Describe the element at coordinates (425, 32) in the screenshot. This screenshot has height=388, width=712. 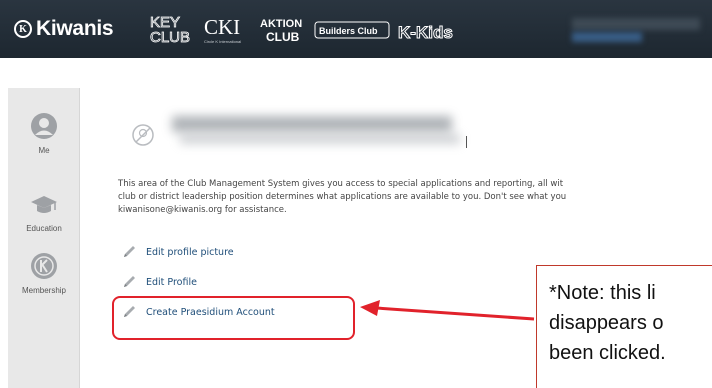
I see `kkids-text: K-Kids` at that location.